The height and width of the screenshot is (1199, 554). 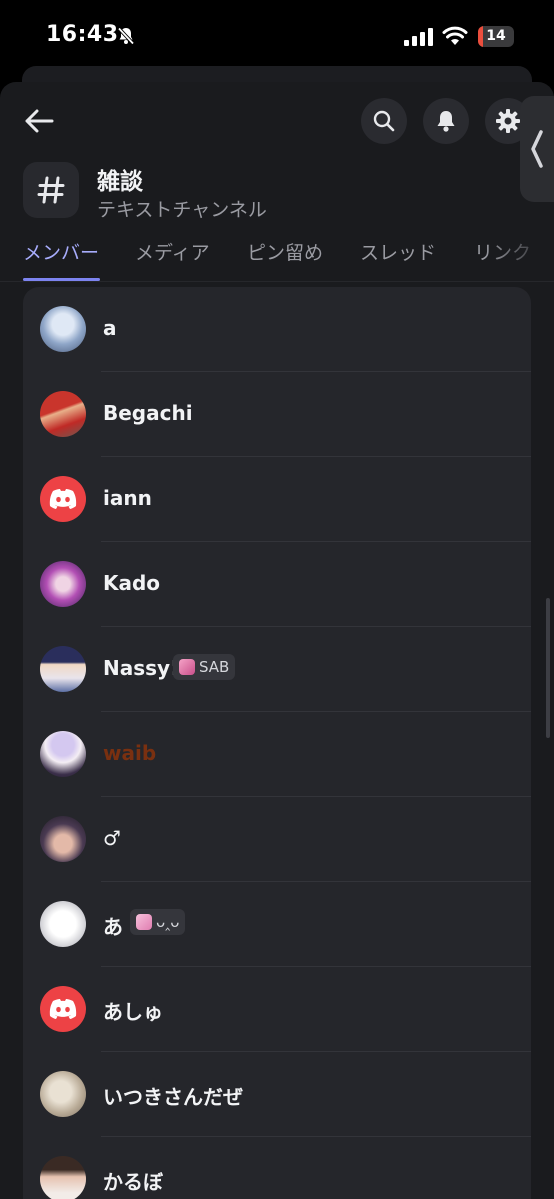 I want to click on battery-indicator: 14, so click(x=496, y=36).